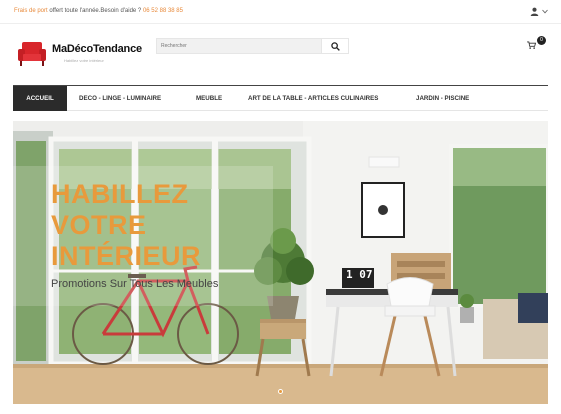  I want to click on search-button, so click(335, 46).